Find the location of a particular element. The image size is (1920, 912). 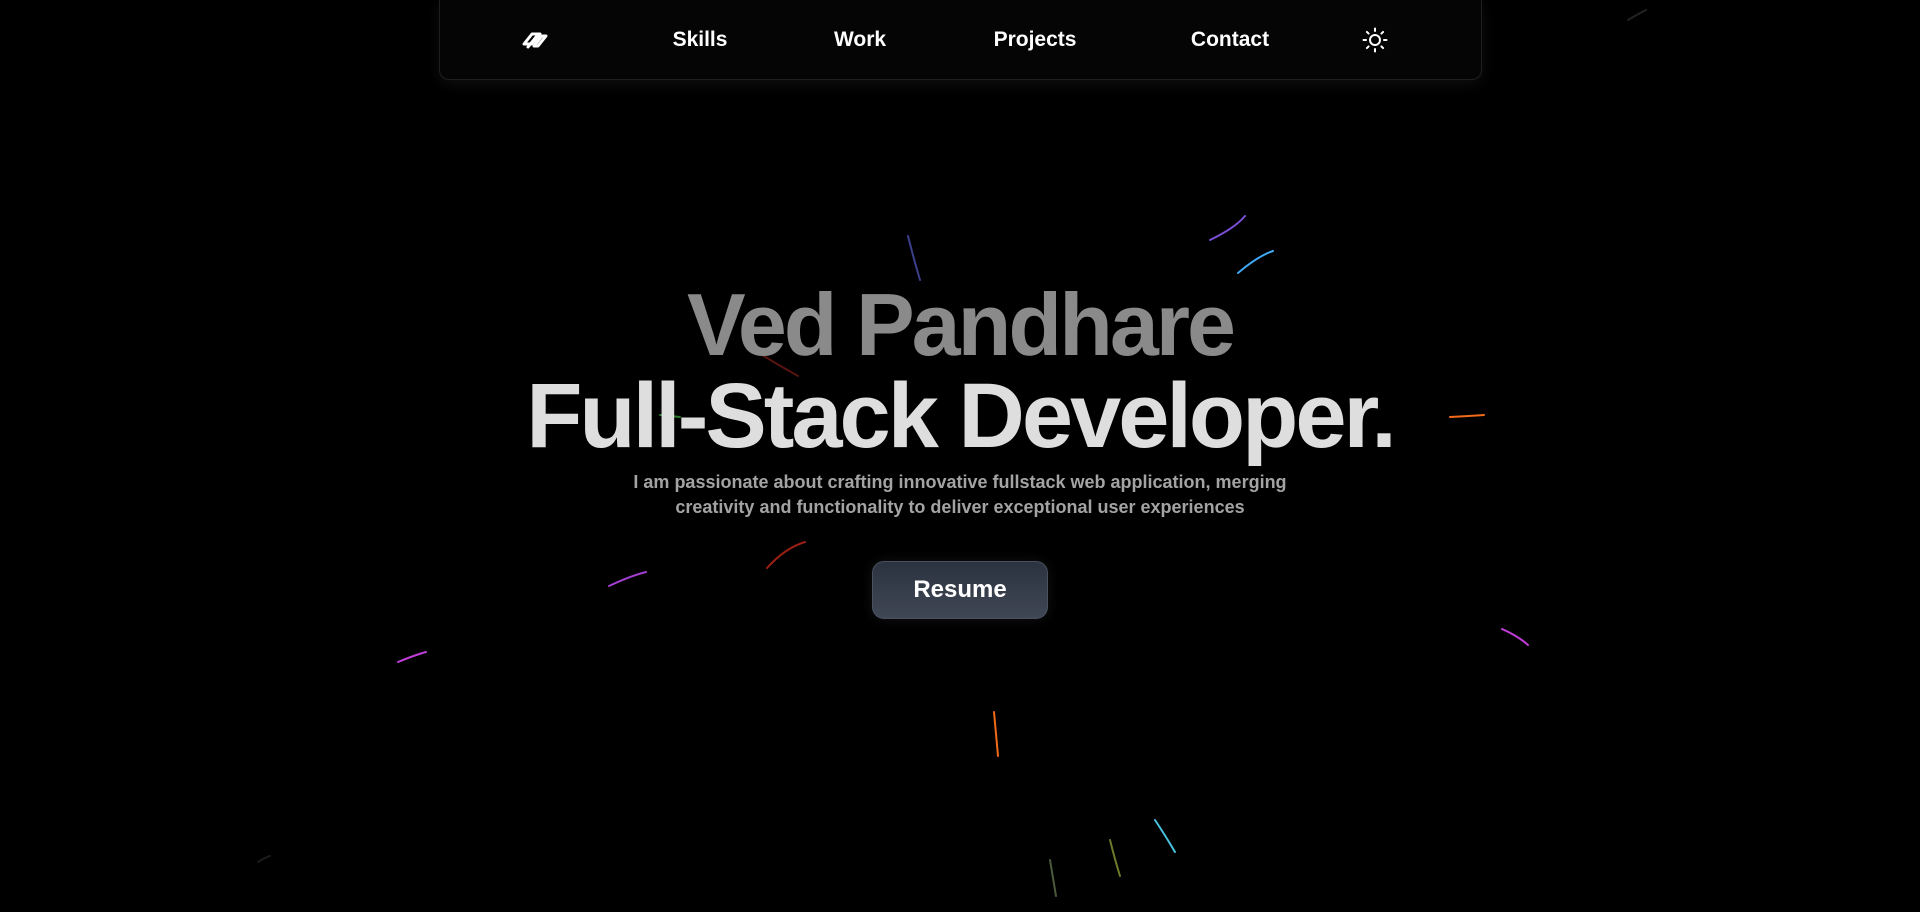

theme-toggle-button is located at coordinates (1375, 40).